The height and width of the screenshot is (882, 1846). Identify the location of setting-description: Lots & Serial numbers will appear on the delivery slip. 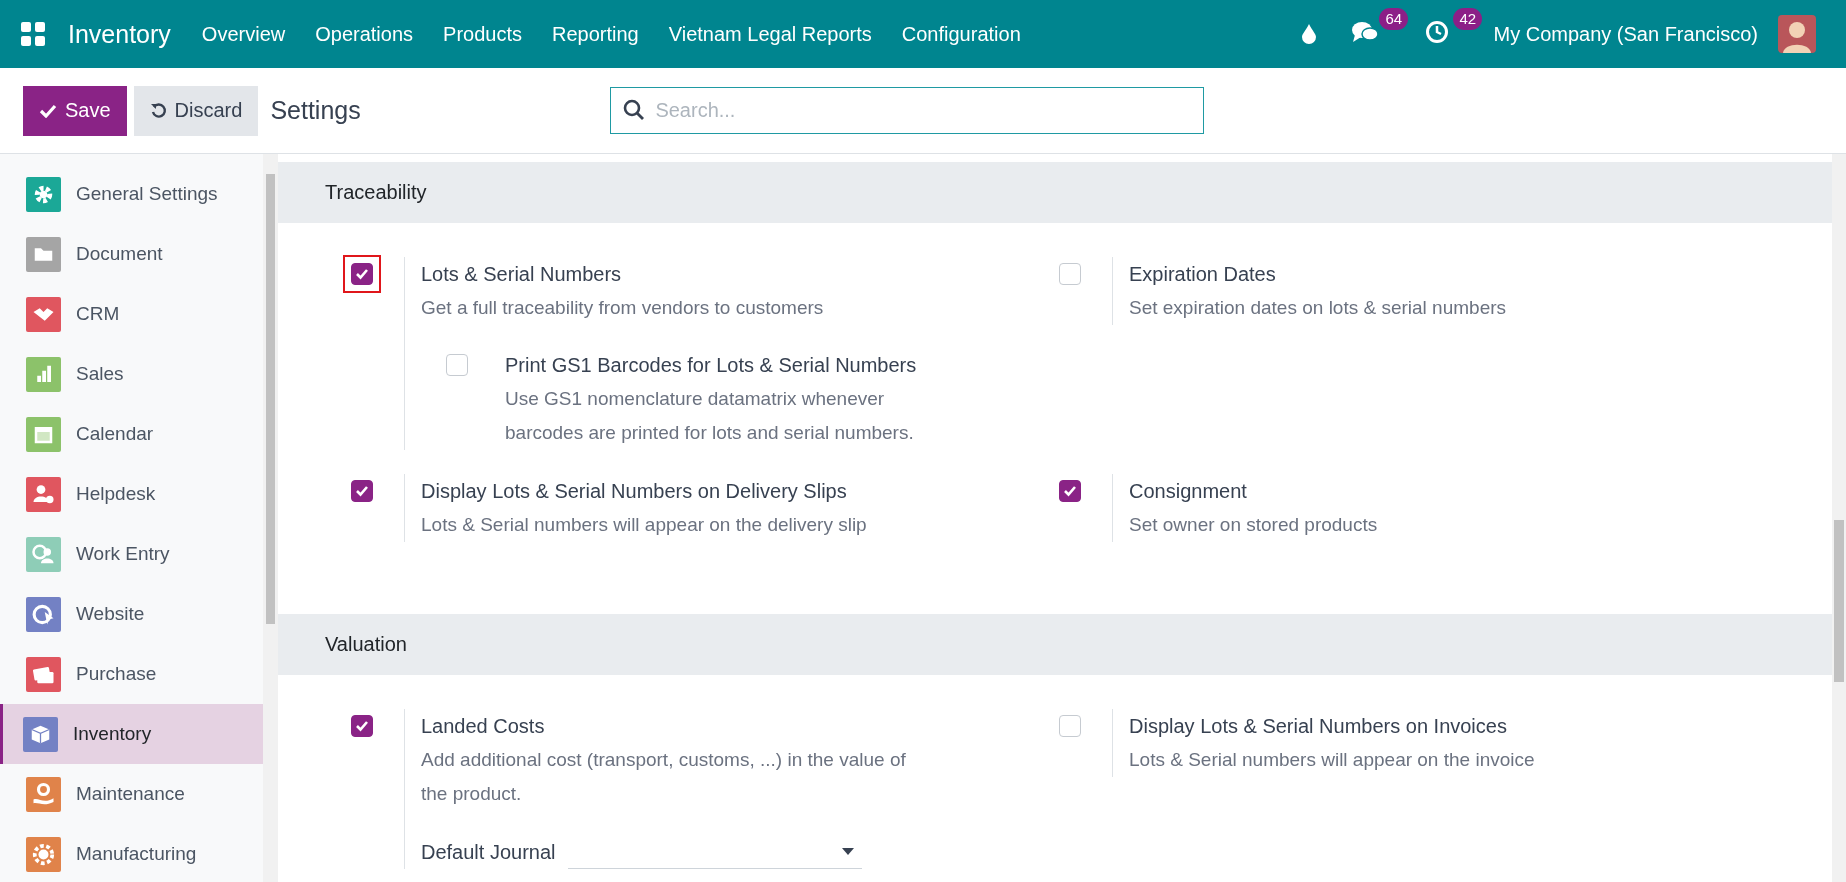
(644, 525).